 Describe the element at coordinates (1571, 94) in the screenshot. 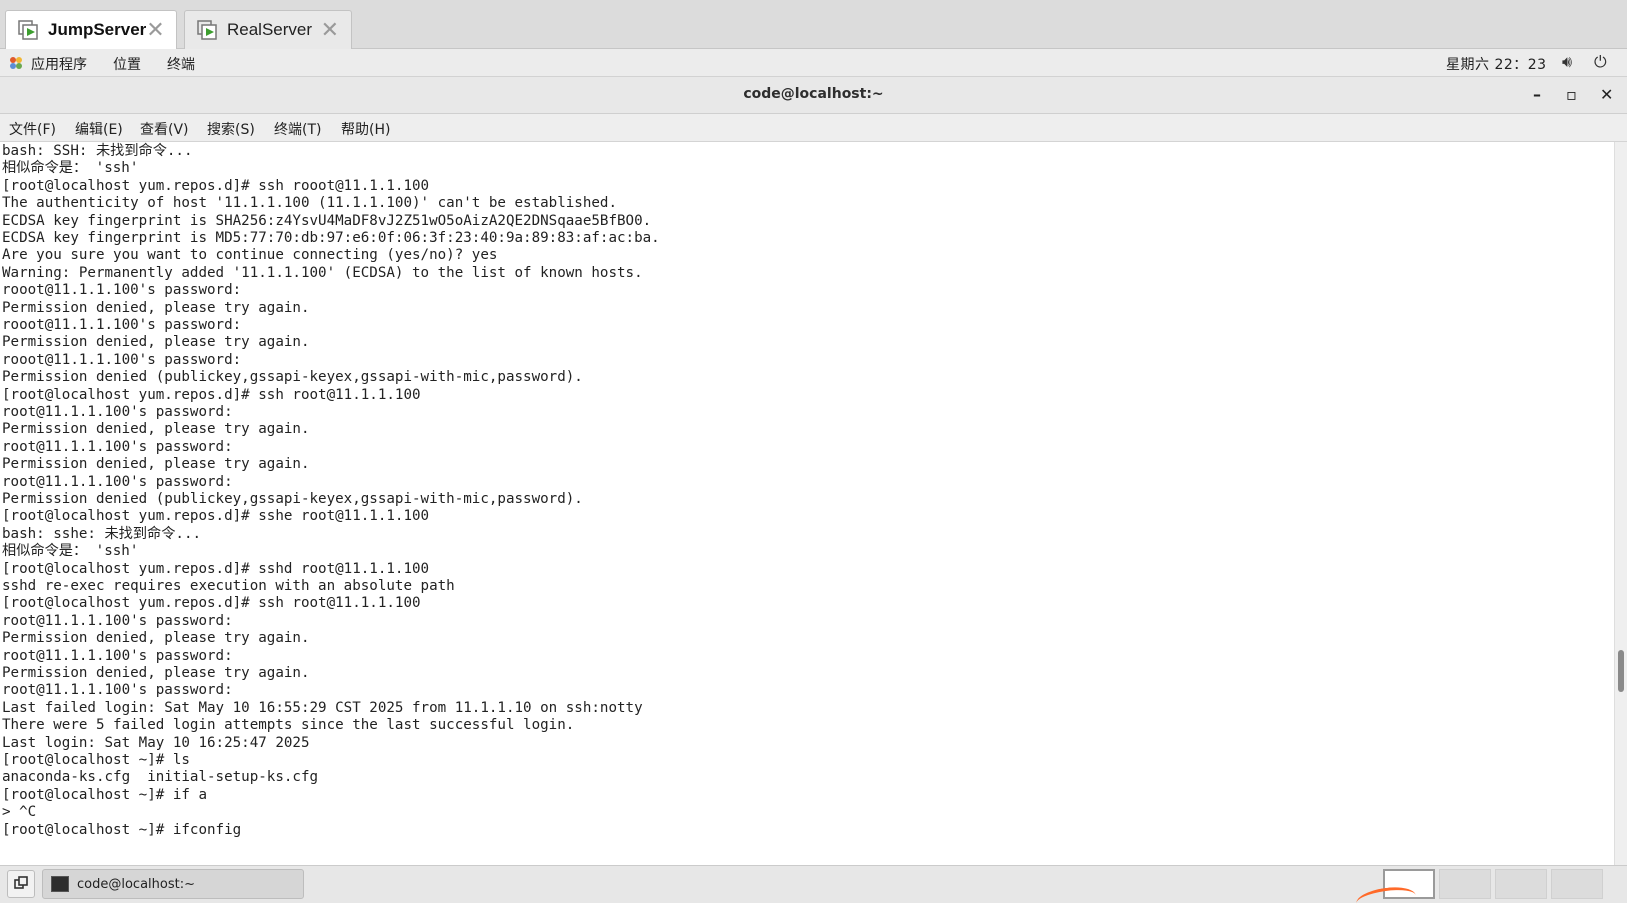

I see `maximize-button: ▫` at that location.